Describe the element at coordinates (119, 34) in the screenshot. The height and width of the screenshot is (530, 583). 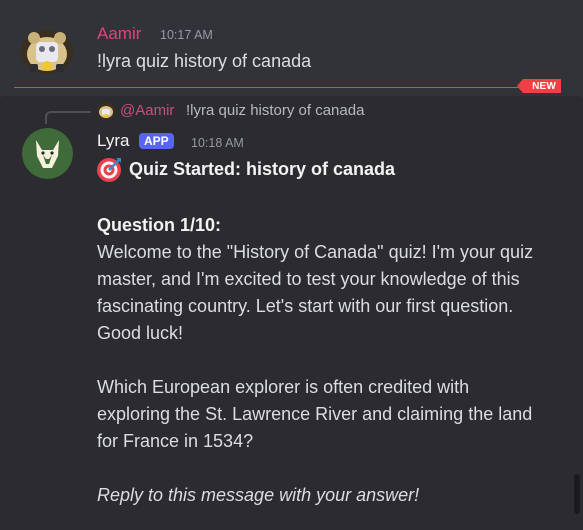
I see `author-name-aamir: Aamir` at that location.